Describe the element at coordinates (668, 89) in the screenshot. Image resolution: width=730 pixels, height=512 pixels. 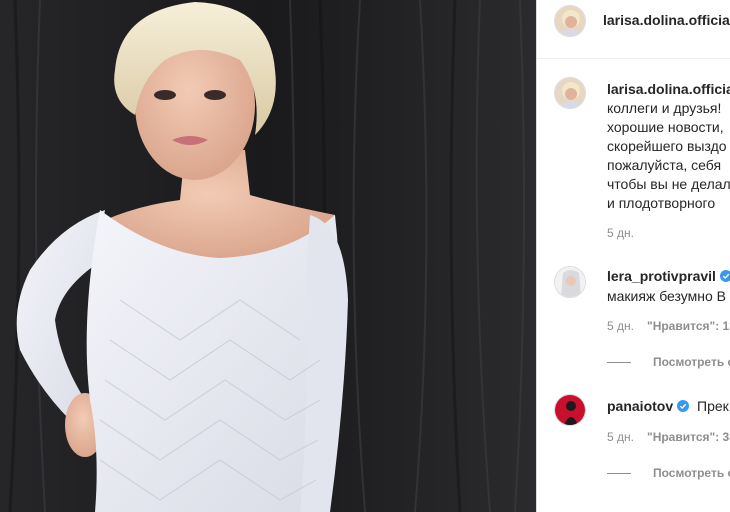
I see `caption-username: larisa.dolina.official` at that location.